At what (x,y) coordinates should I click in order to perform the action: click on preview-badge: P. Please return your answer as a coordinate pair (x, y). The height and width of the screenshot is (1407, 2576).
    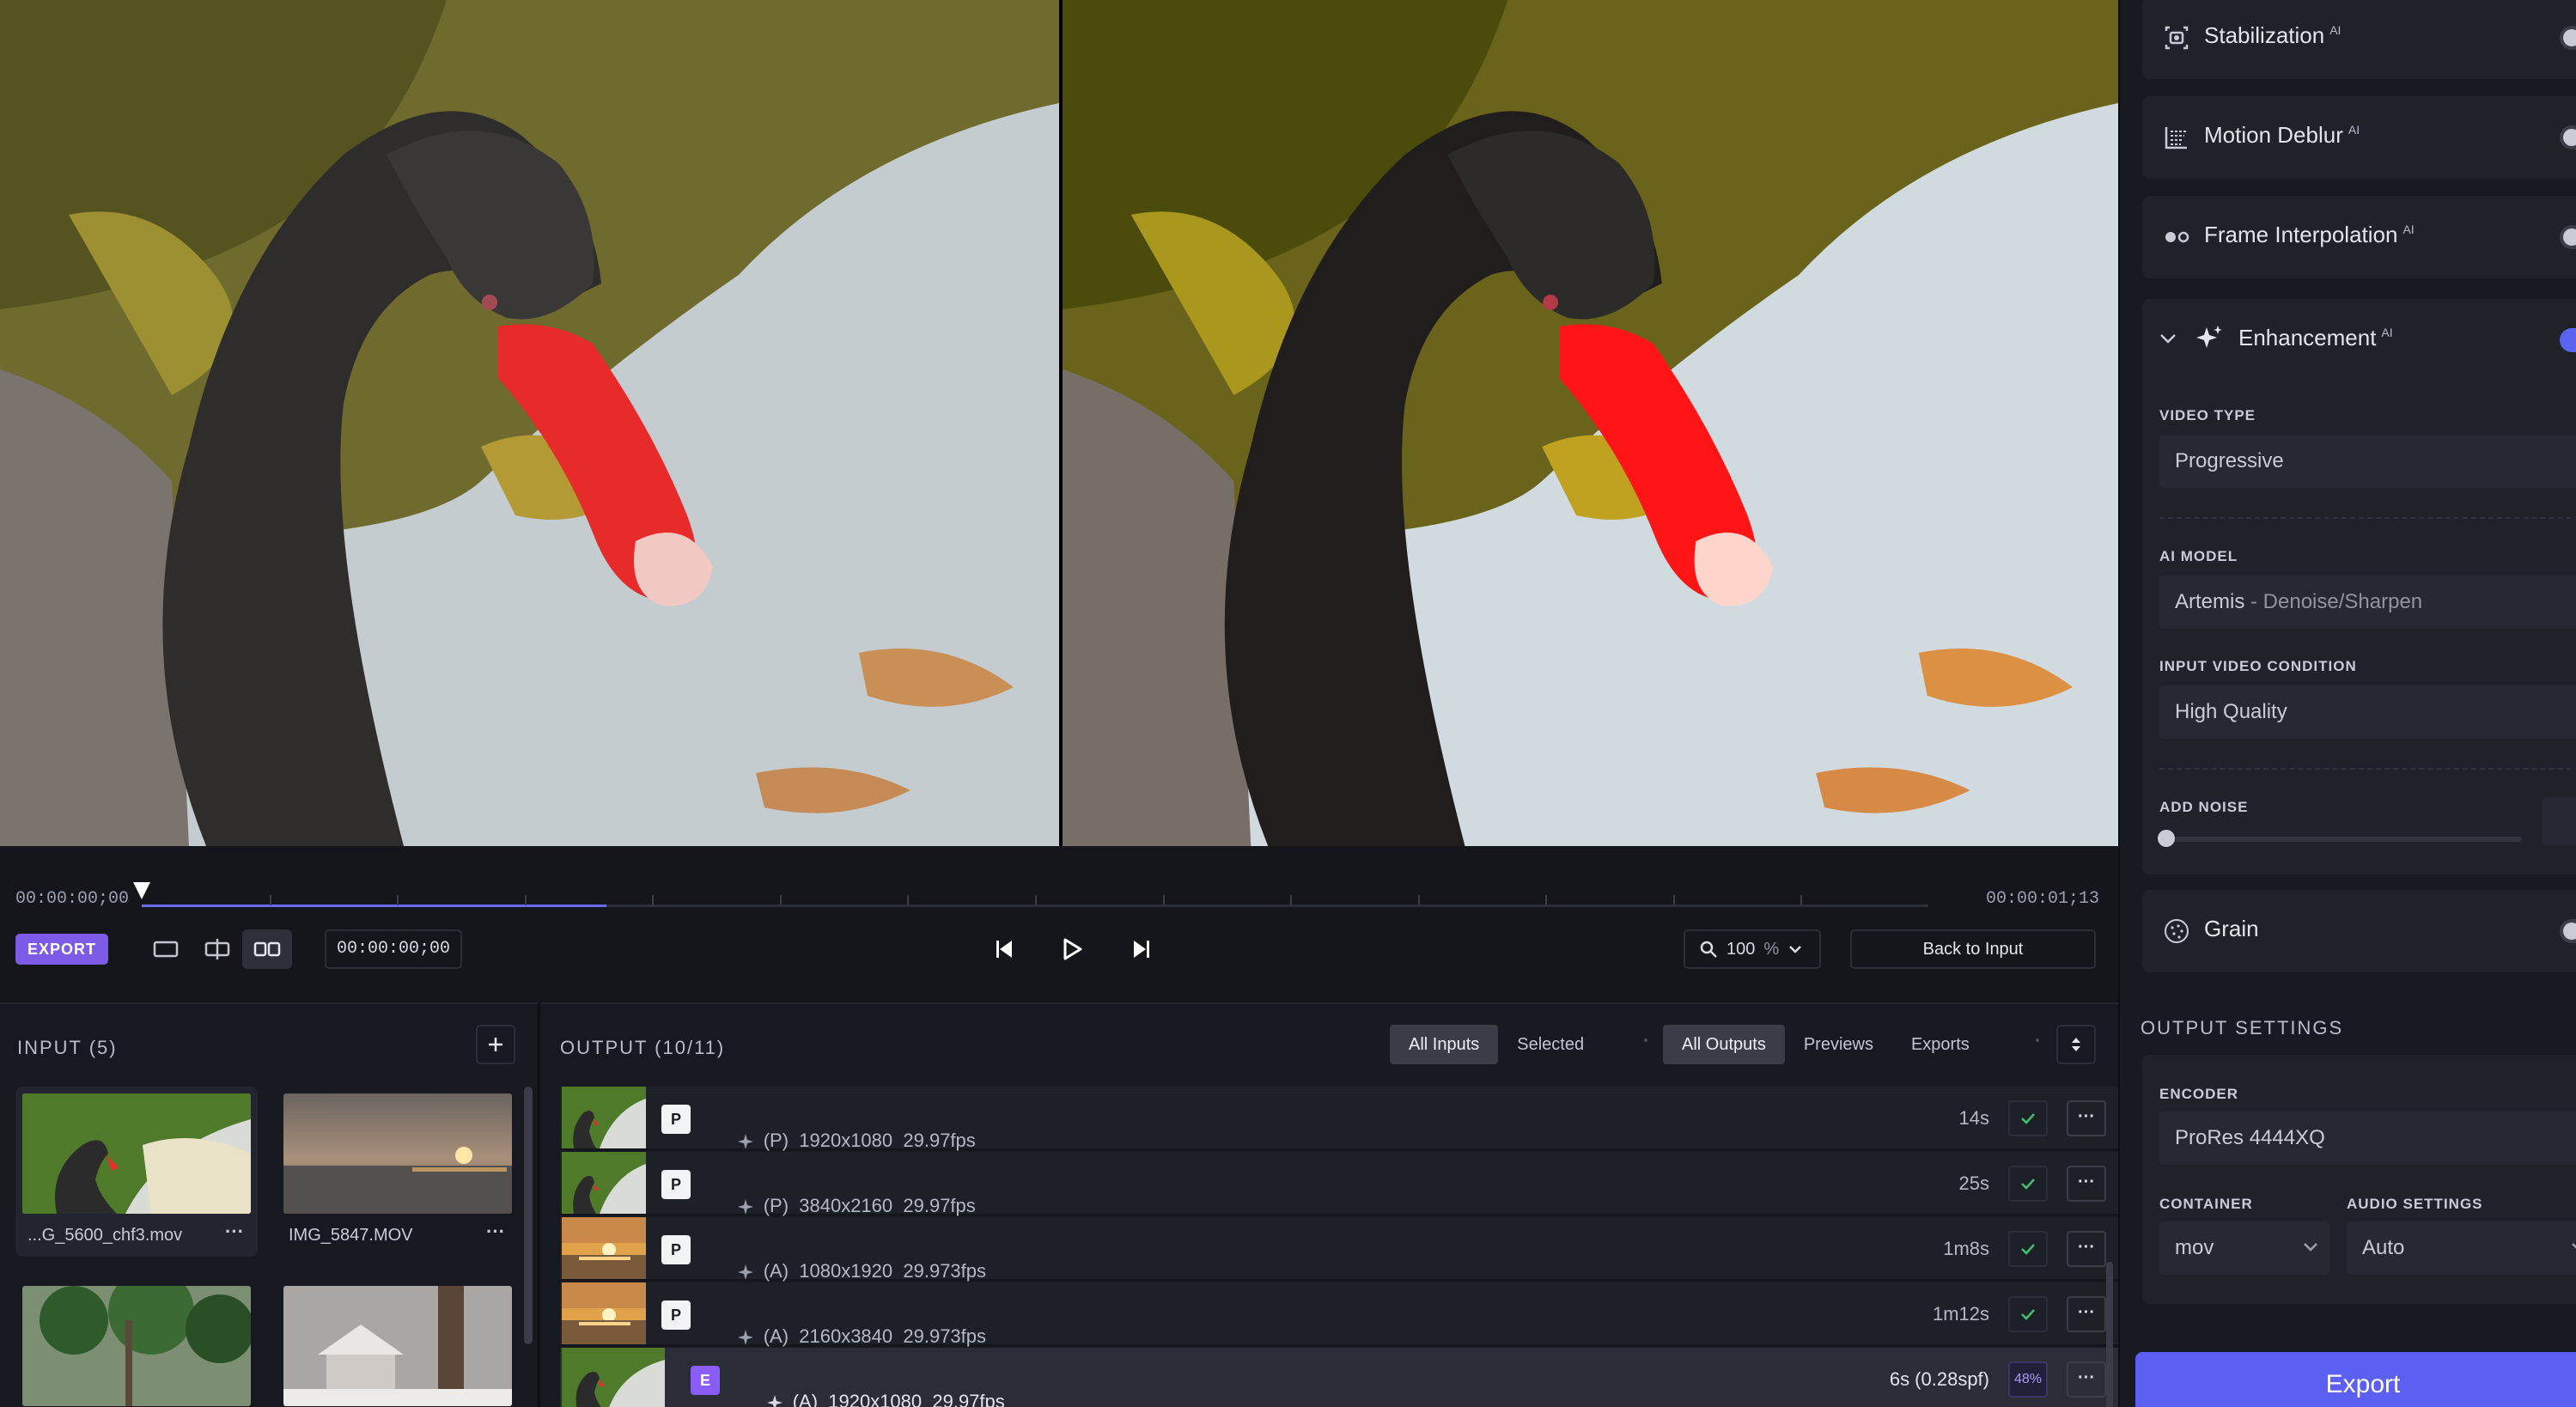
    Looking at the image, I should click on (676, 1119).